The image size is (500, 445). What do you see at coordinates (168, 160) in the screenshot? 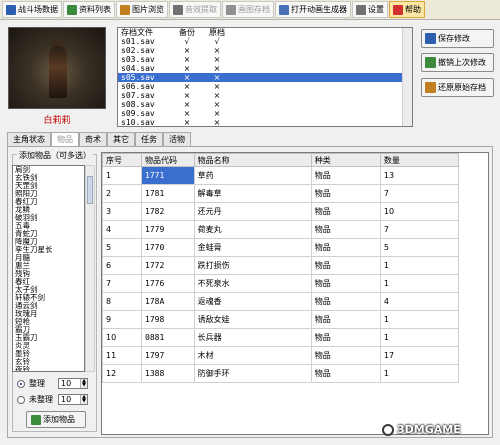
I see `col-item-code: 物品代码` at bounding box center [168, 160].